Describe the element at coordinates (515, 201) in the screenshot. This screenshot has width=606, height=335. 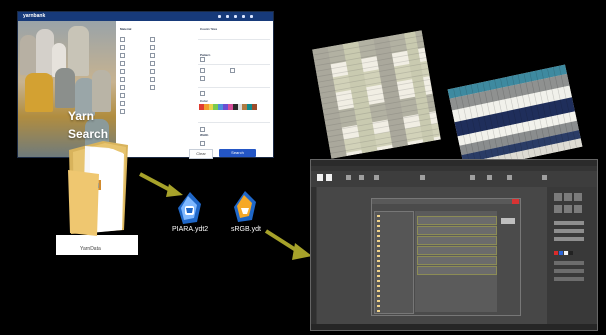
I see `close-icon` at that location.